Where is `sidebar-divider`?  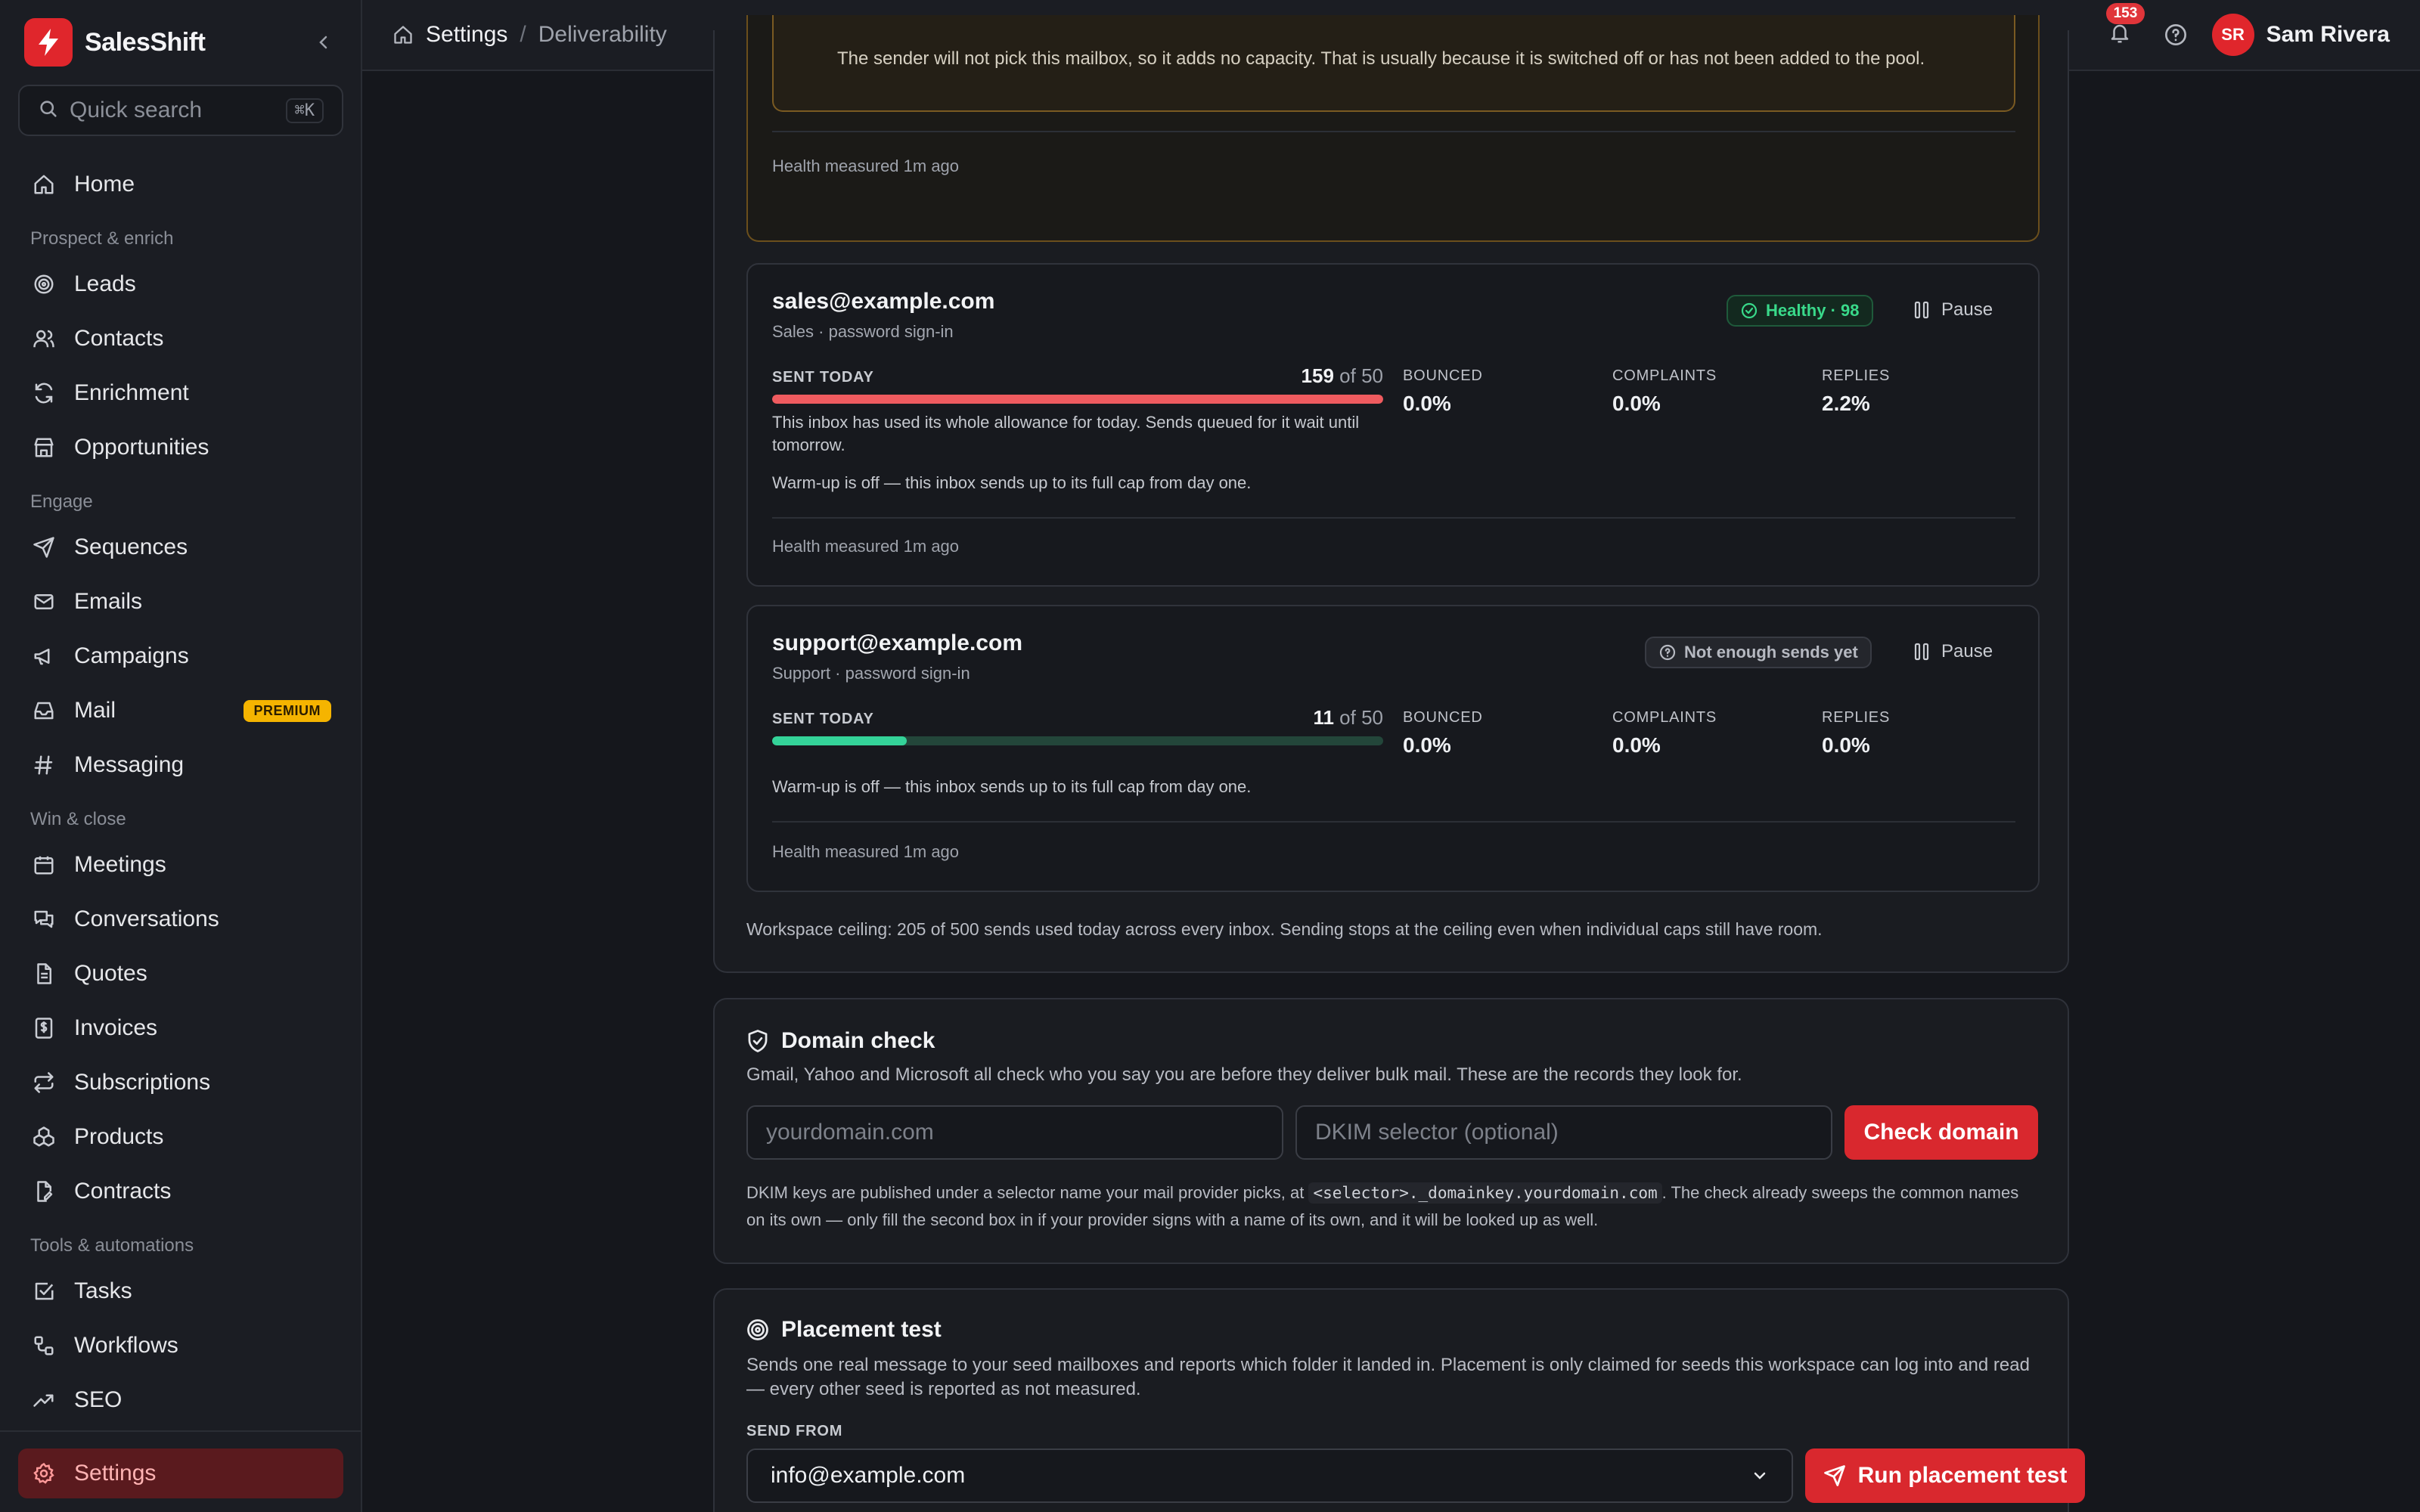 sidebar-divider is located at coordinates (181, 1431).